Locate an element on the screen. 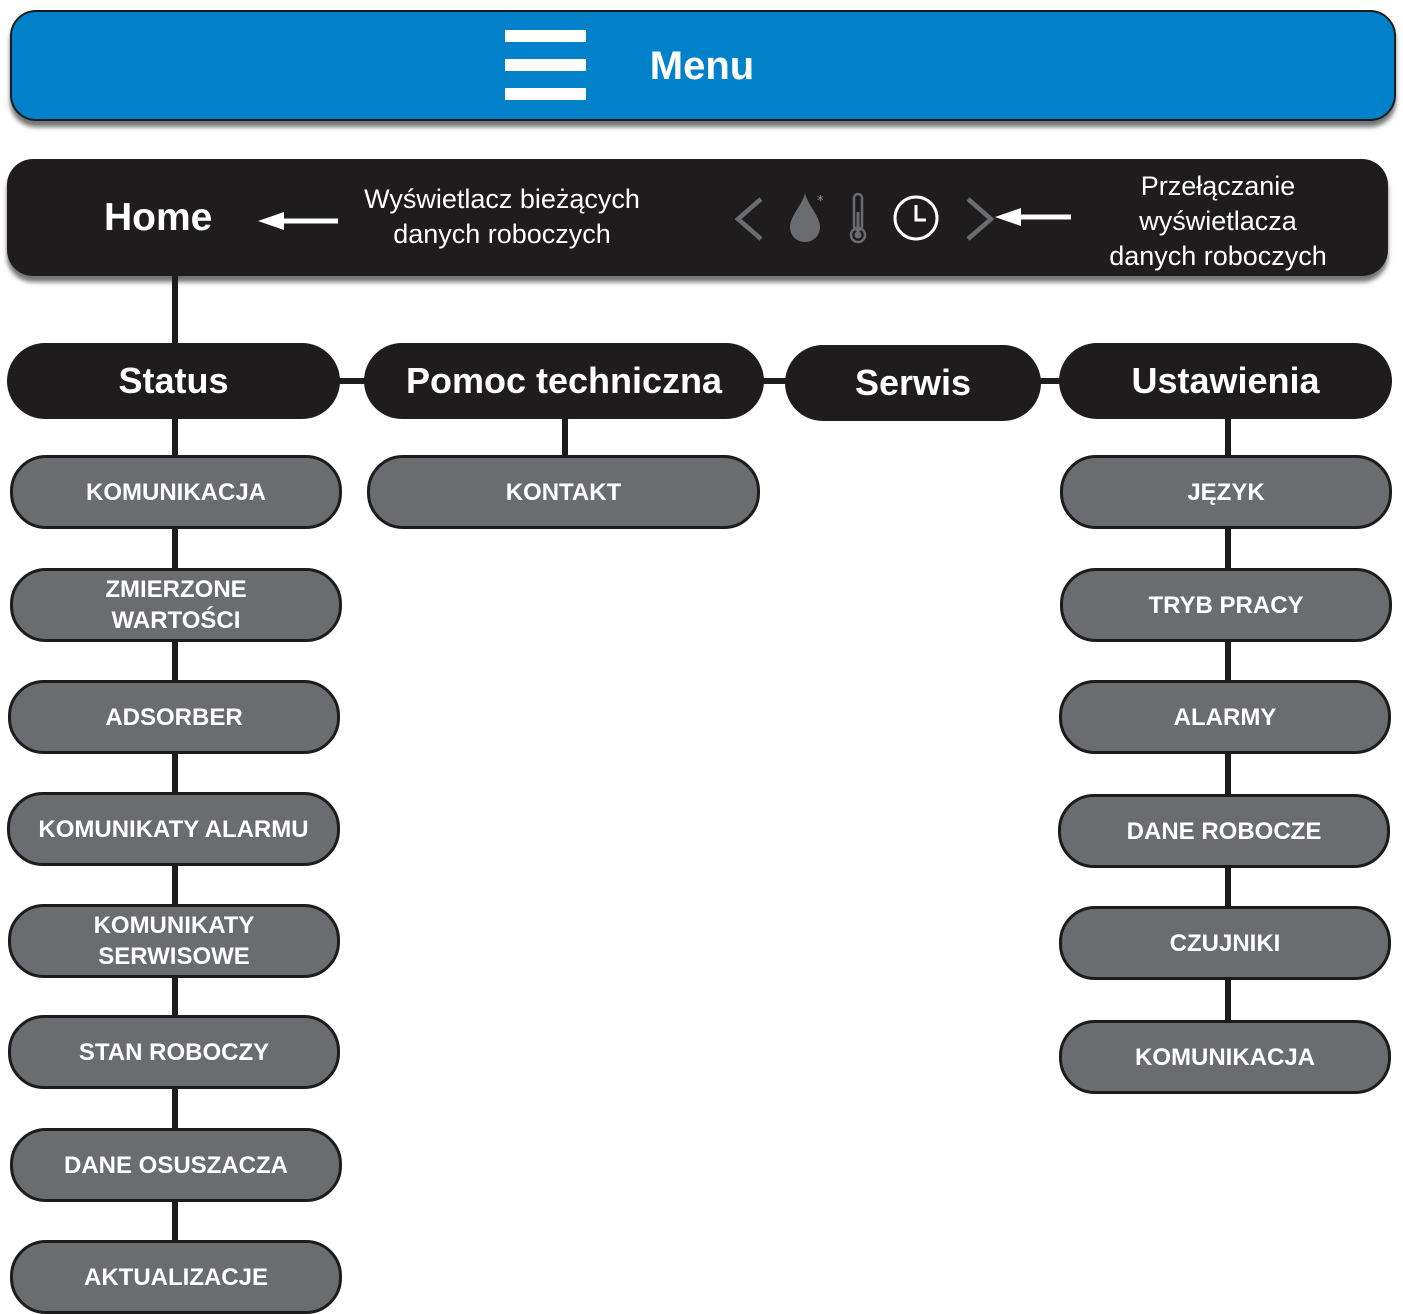  status-item: KOMUNIKACJA is located at coordinates (176, 492).